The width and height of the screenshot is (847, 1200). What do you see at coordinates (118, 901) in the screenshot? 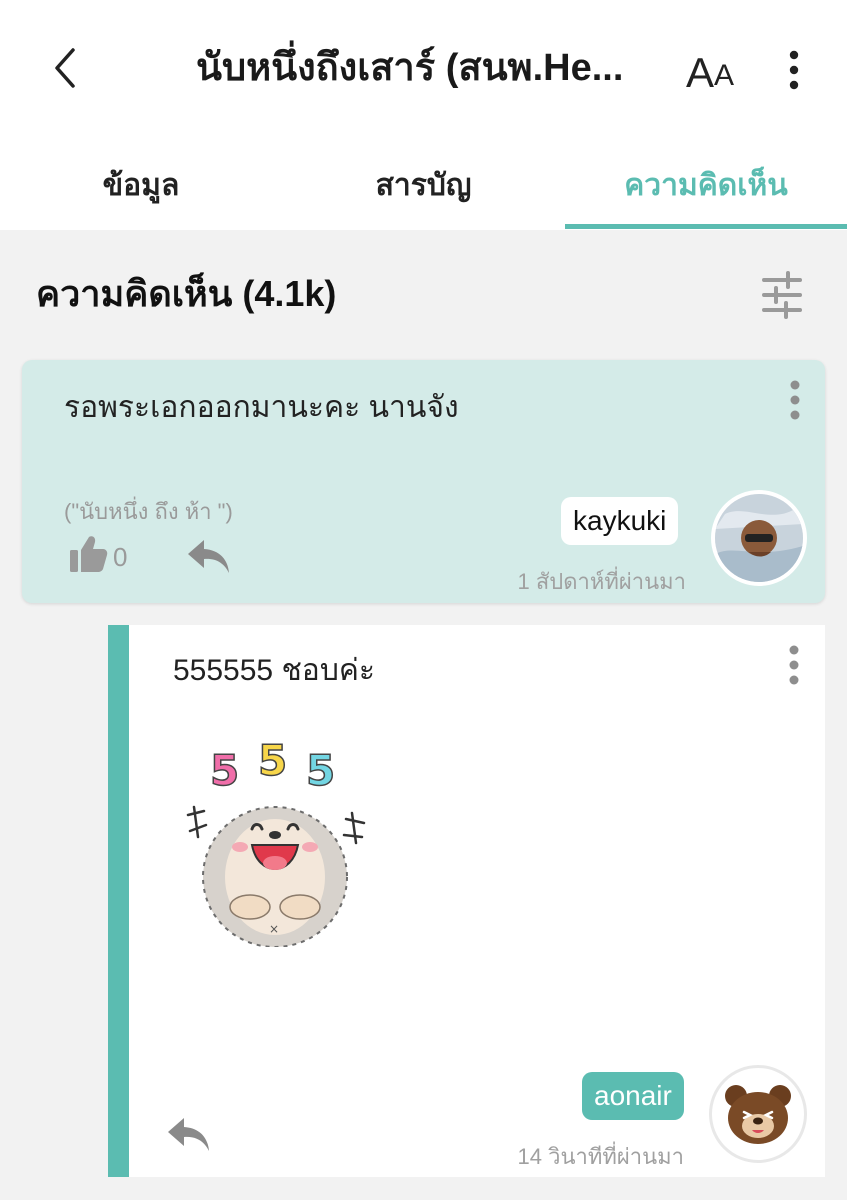
I see `reply-indicator-bar` at bounding box center [118, 901].